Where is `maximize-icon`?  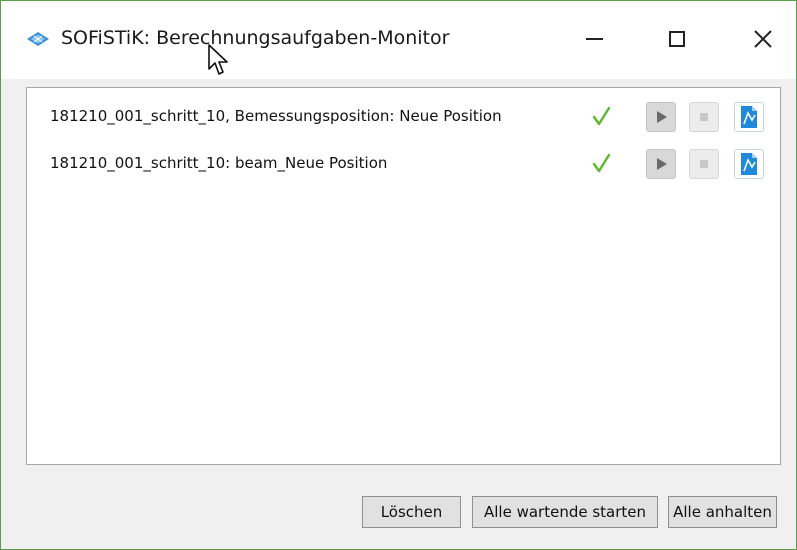 maximize-icon is located at coordinates (677, 39).